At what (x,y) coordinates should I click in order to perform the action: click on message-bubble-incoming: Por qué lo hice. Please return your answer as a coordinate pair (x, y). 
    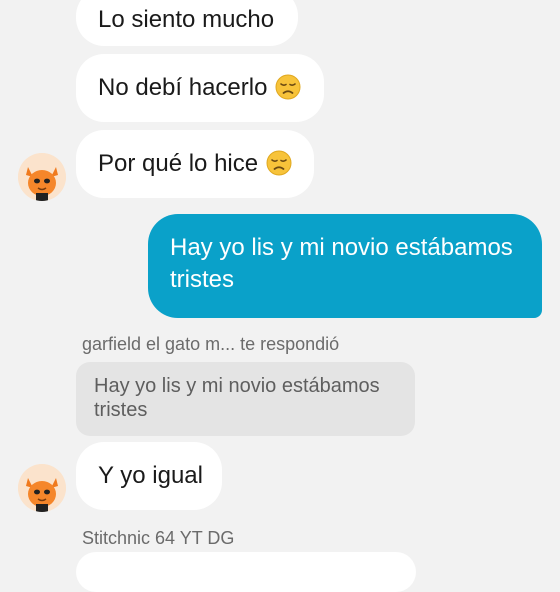
    Looking at the image, I should click on (195, 164).